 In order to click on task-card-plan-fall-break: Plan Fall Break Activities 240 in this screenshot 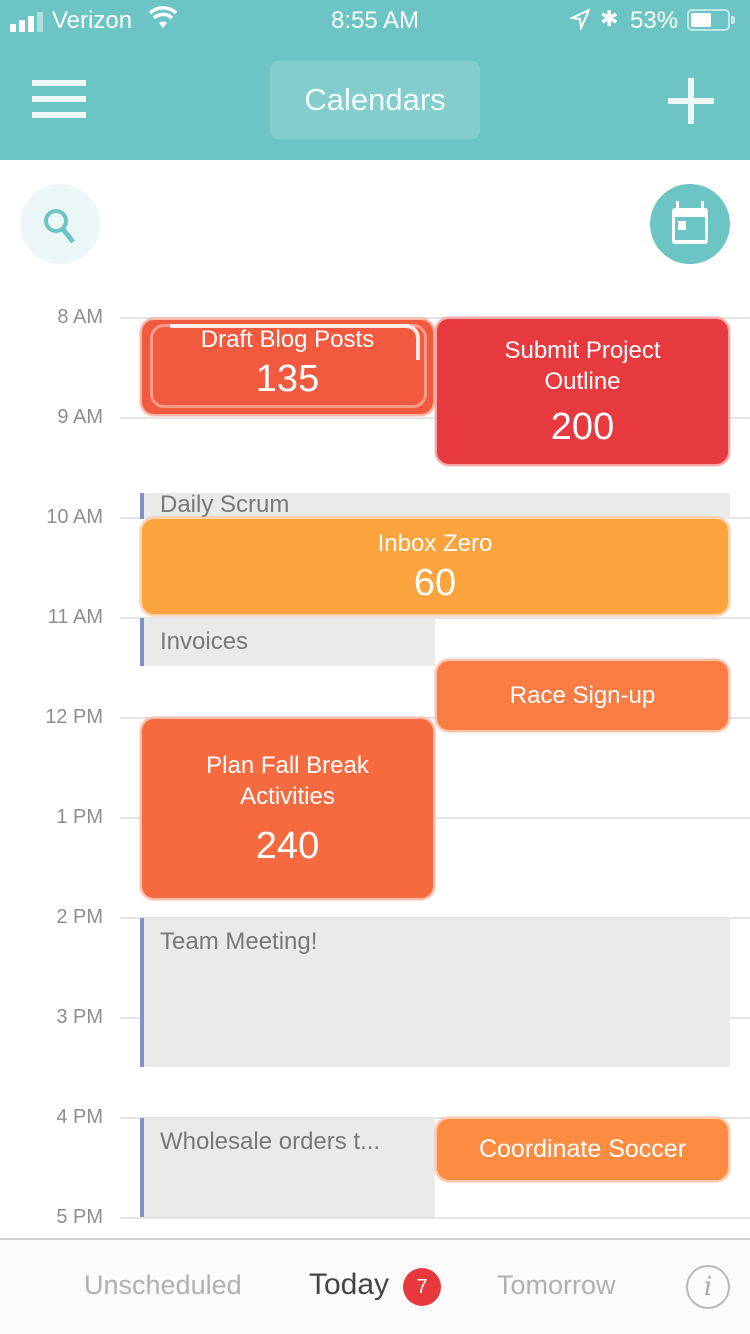, I will do `click(287, 808)`.